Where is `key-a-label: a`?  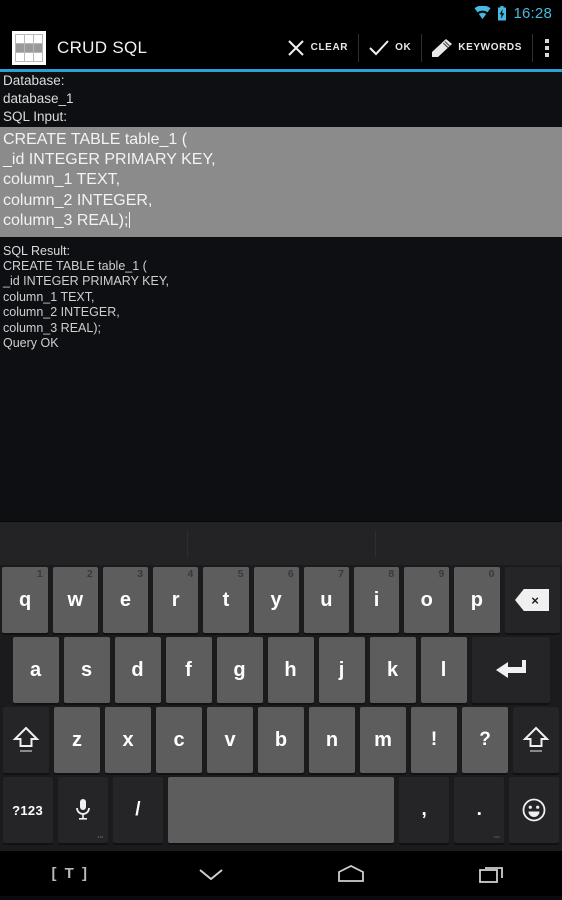 key-a-label: a is located at coordinates (35, 669).